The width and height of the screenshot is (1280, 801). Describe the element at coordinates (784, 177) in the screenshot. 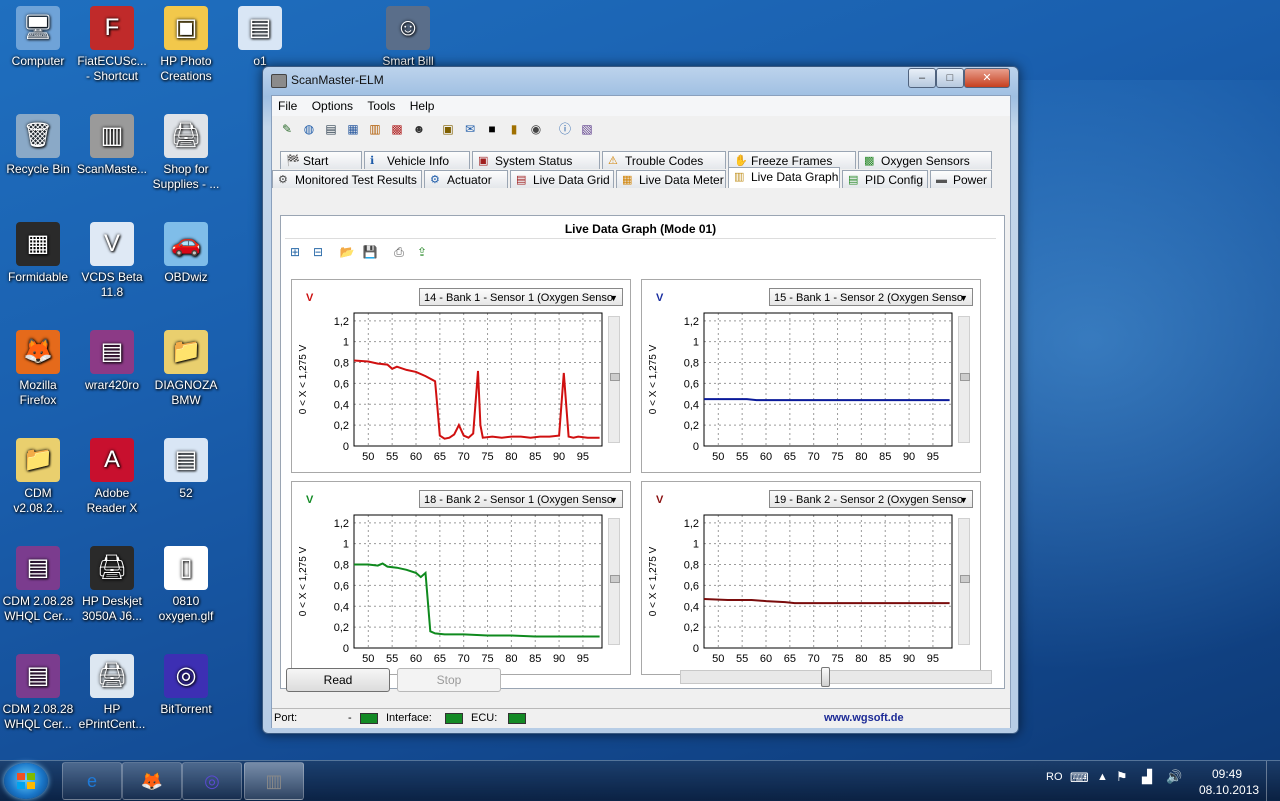

I see `tab-live-data-graph: ▥ Live Data Graph` at that location.